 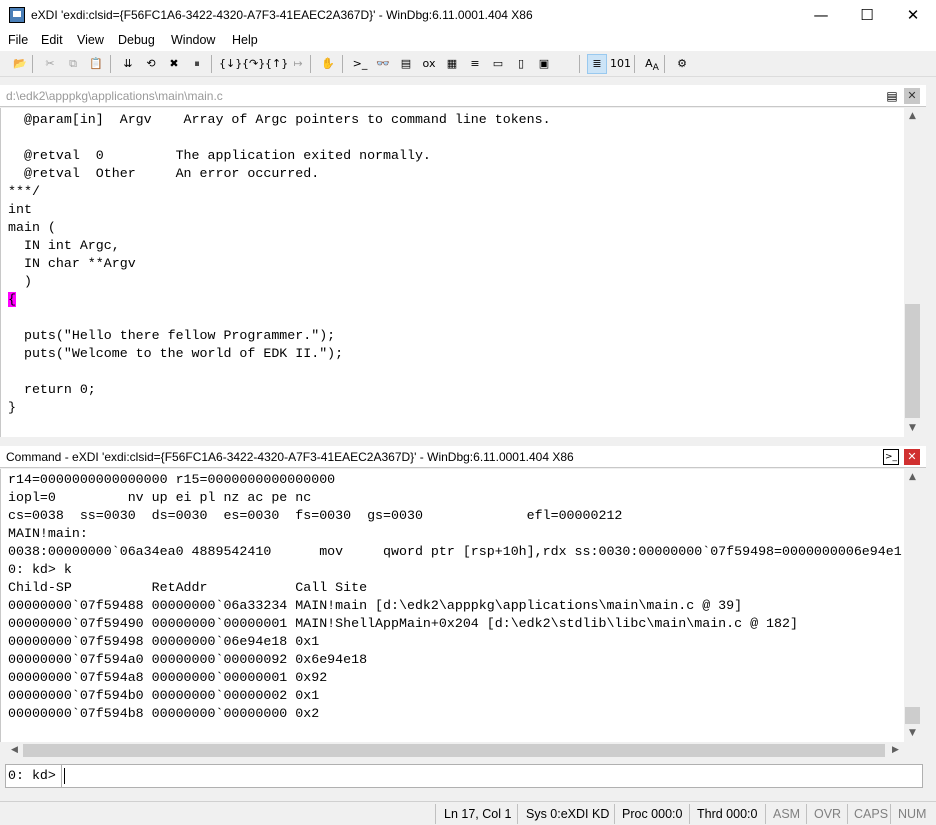 I want to click on scratch-pad-icon: ▯, so click(x=521, y=64).